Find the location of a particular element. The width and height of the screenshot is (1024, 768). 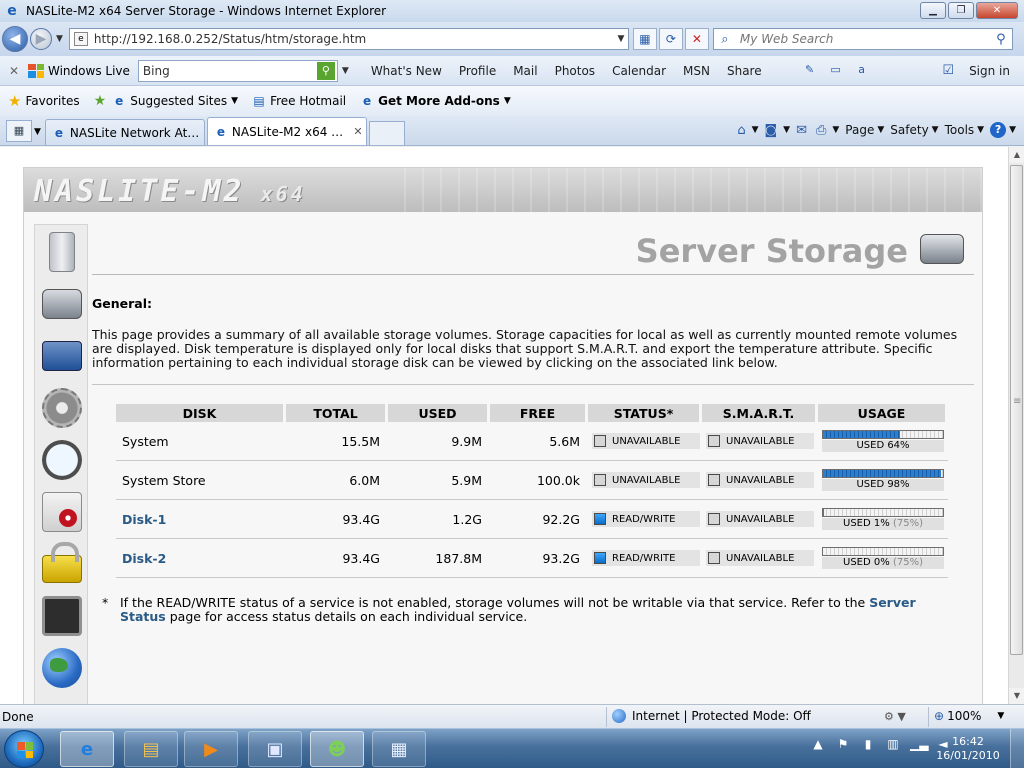

address-dropdown-icon: ▼ is located at coordinates (621, 39).